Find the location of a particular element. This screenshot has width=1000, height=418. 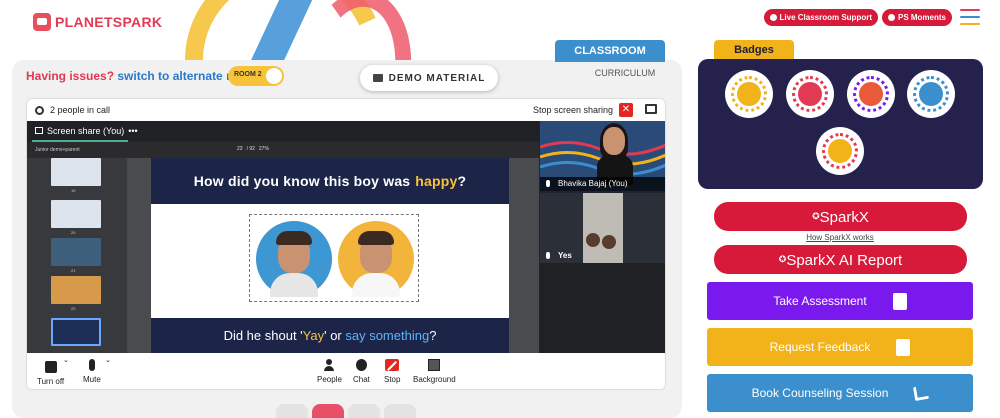

sparkx-star-icon: ✪ is located at coordinates (816, 216).